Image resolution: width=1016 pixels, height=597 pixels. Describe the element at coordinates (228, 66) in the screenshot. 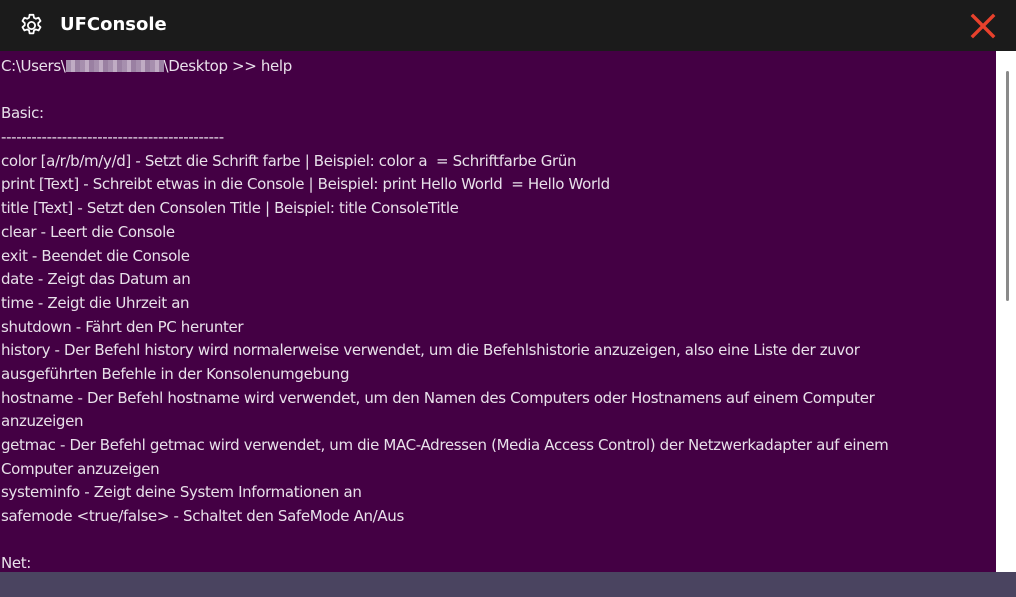

I see `prompt-suffix: \Desktop >> help` at that location.